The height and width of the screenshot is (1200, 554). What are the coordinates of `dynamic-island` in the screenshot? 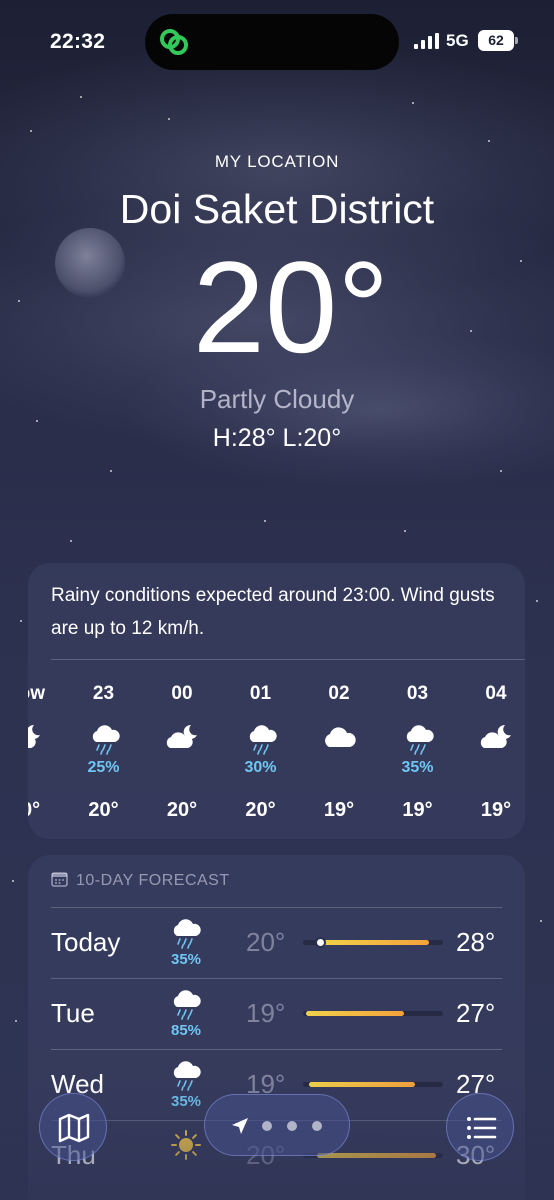 It's located at (272, 42).